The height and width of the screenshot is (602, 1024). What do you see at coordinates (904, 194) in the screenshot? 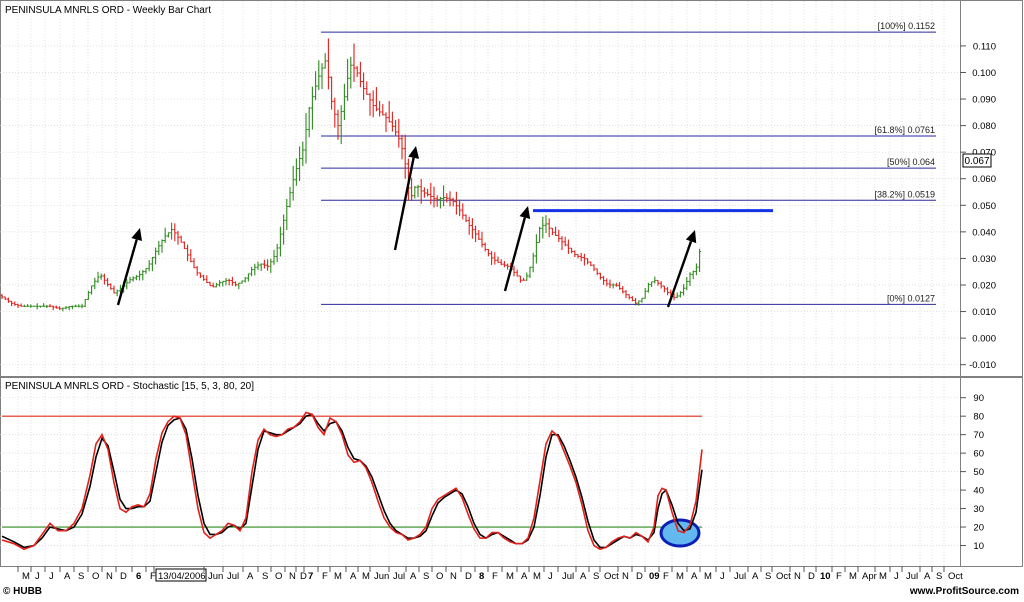
I see `fib-level-label: [38.2%] 0.0519` at bounding box center [904, 194].